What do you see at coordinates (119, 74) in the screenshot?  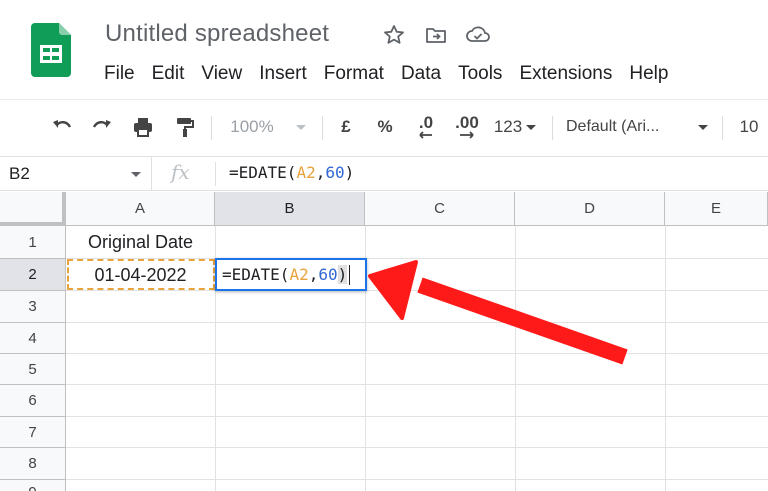 I see `menu-file: File` at bounding box center [119, 74].